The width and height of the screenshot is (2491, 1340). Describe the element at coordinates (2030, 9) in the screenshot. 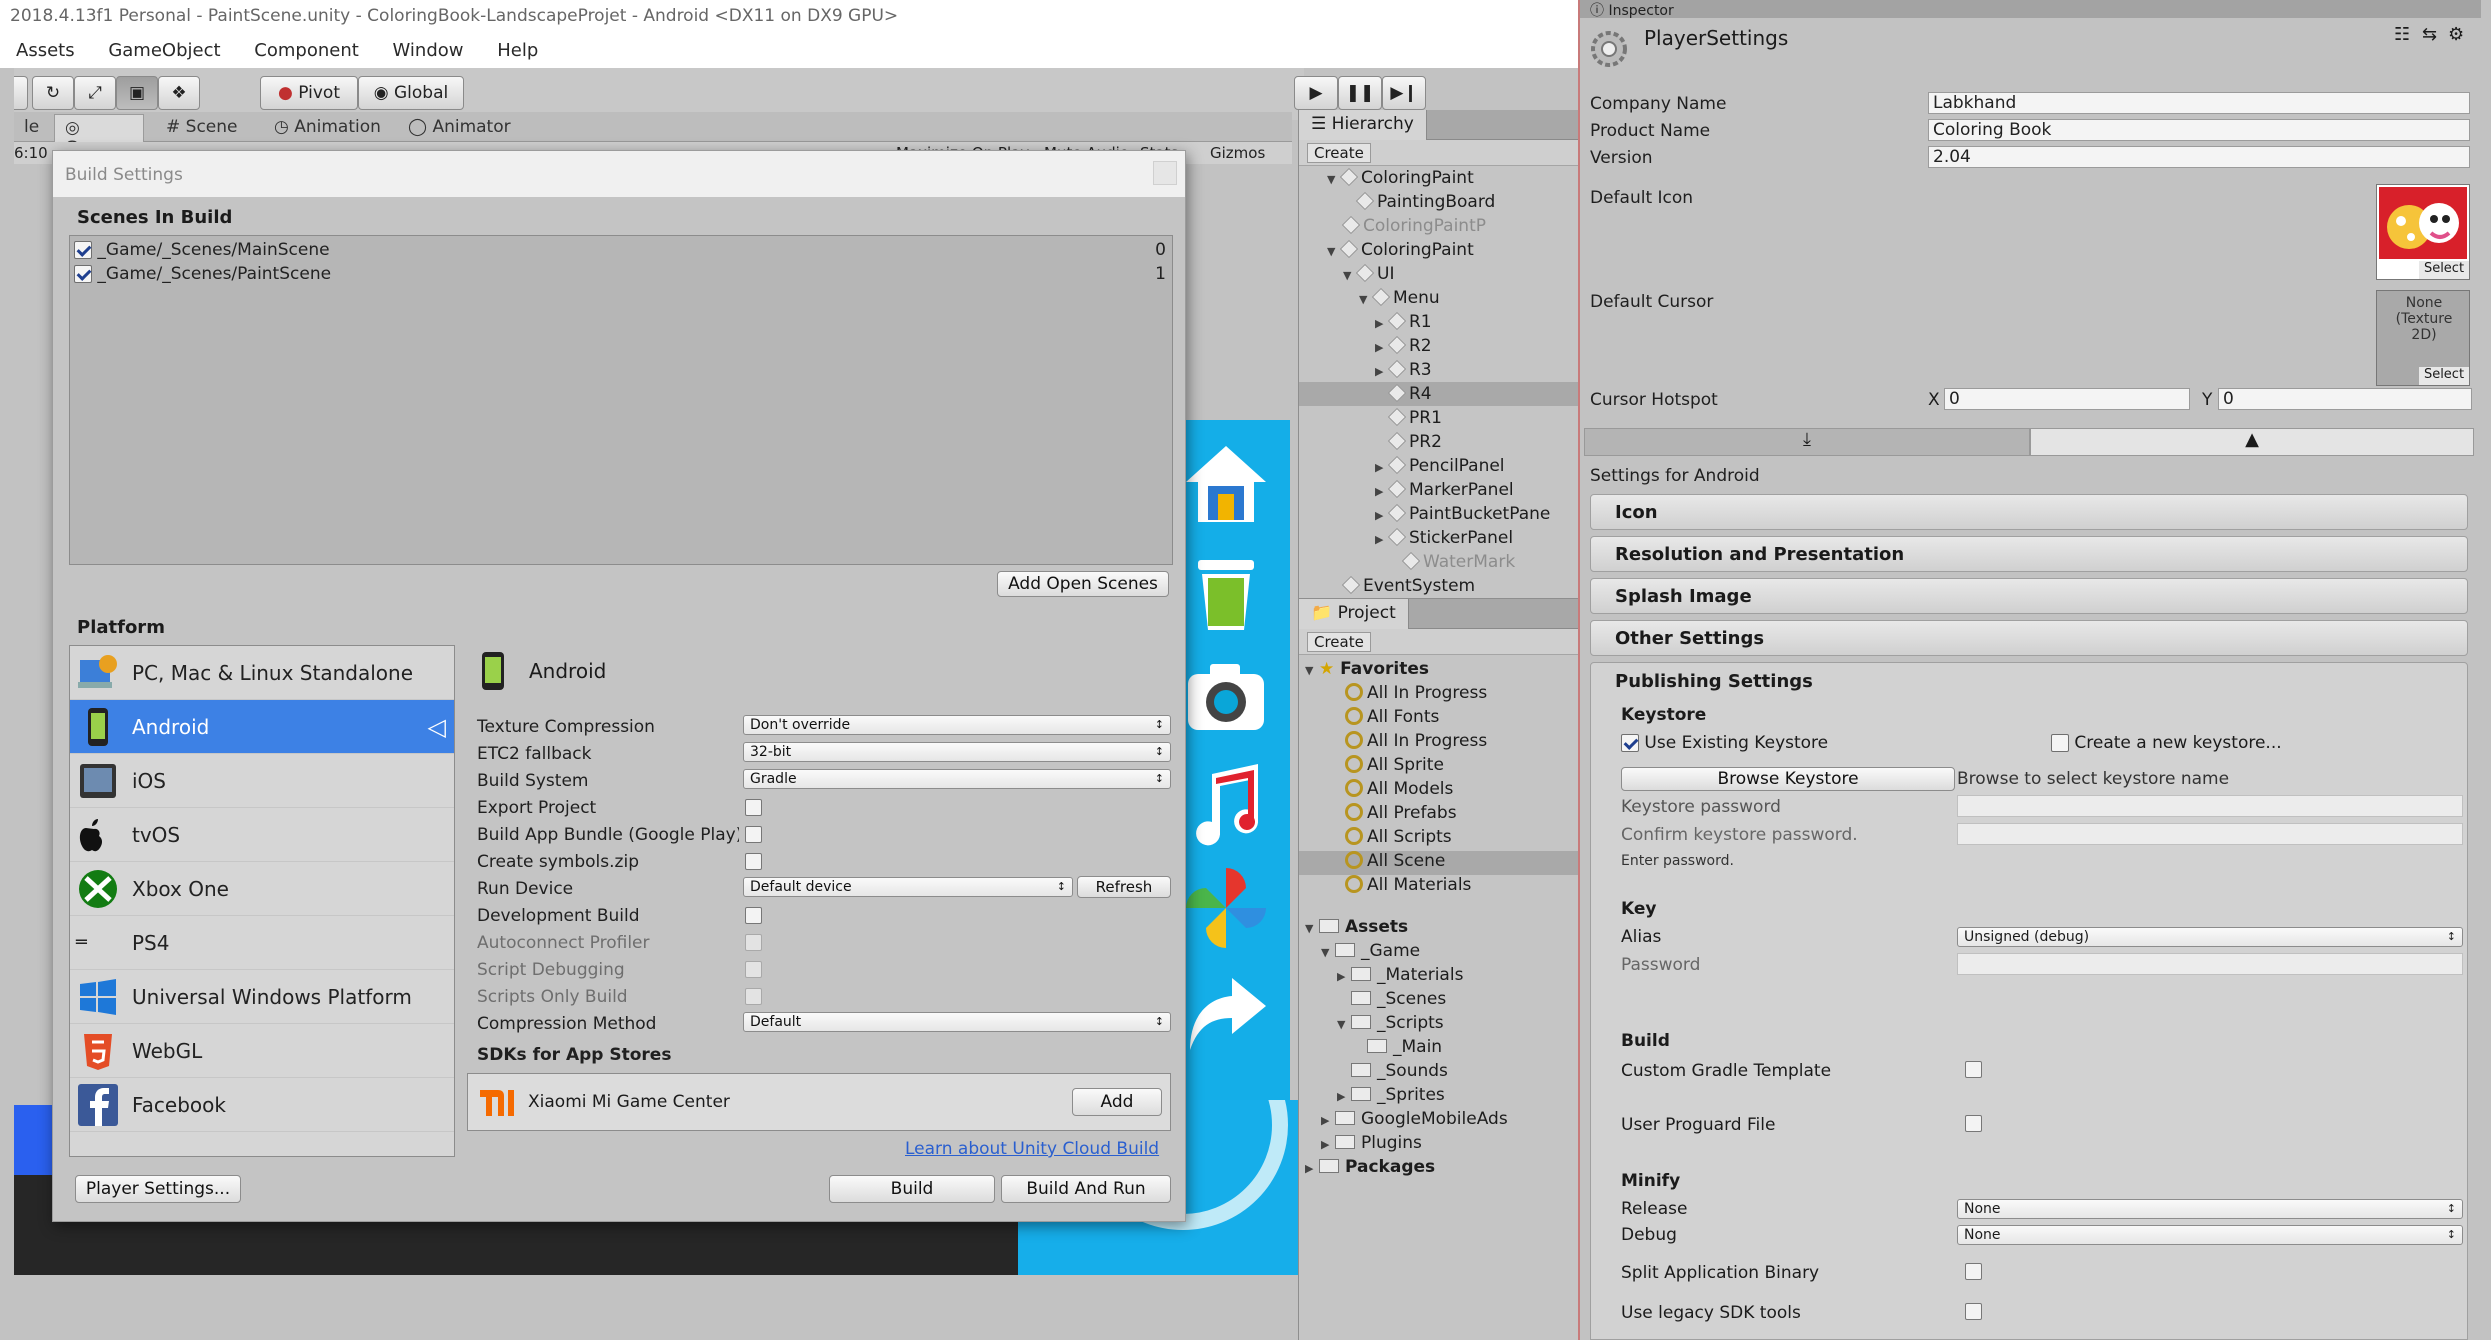

I see `tab-inspector: ⓘ Inspector` at that location.